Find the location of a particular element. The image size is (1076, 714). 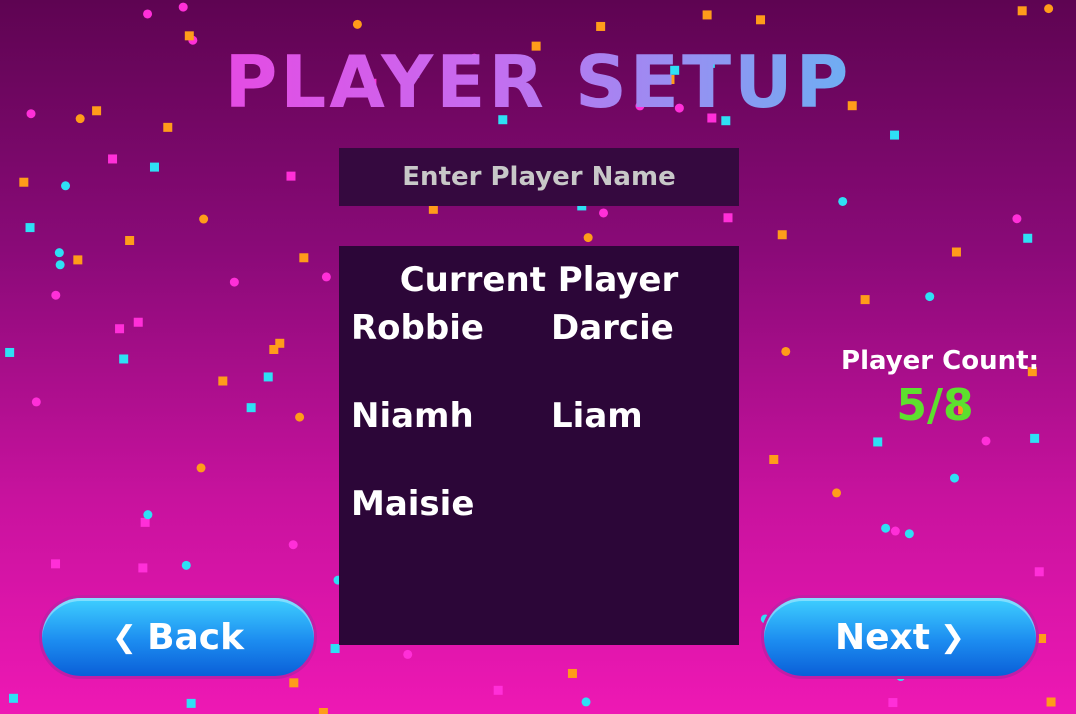

next-button: Next ❯ is located at coordinates (900, 637).